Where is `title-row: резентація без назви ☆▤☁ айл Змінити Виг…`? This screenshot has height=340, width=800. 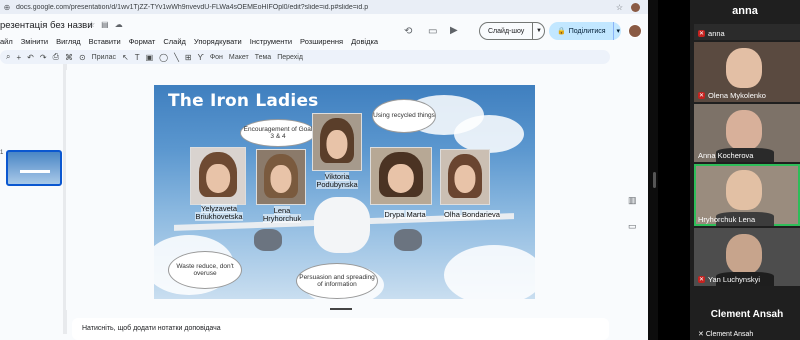
title-row: резентація без назви ☆▤☁ айл Змінити Виг… is located at coordinates (324, 33).